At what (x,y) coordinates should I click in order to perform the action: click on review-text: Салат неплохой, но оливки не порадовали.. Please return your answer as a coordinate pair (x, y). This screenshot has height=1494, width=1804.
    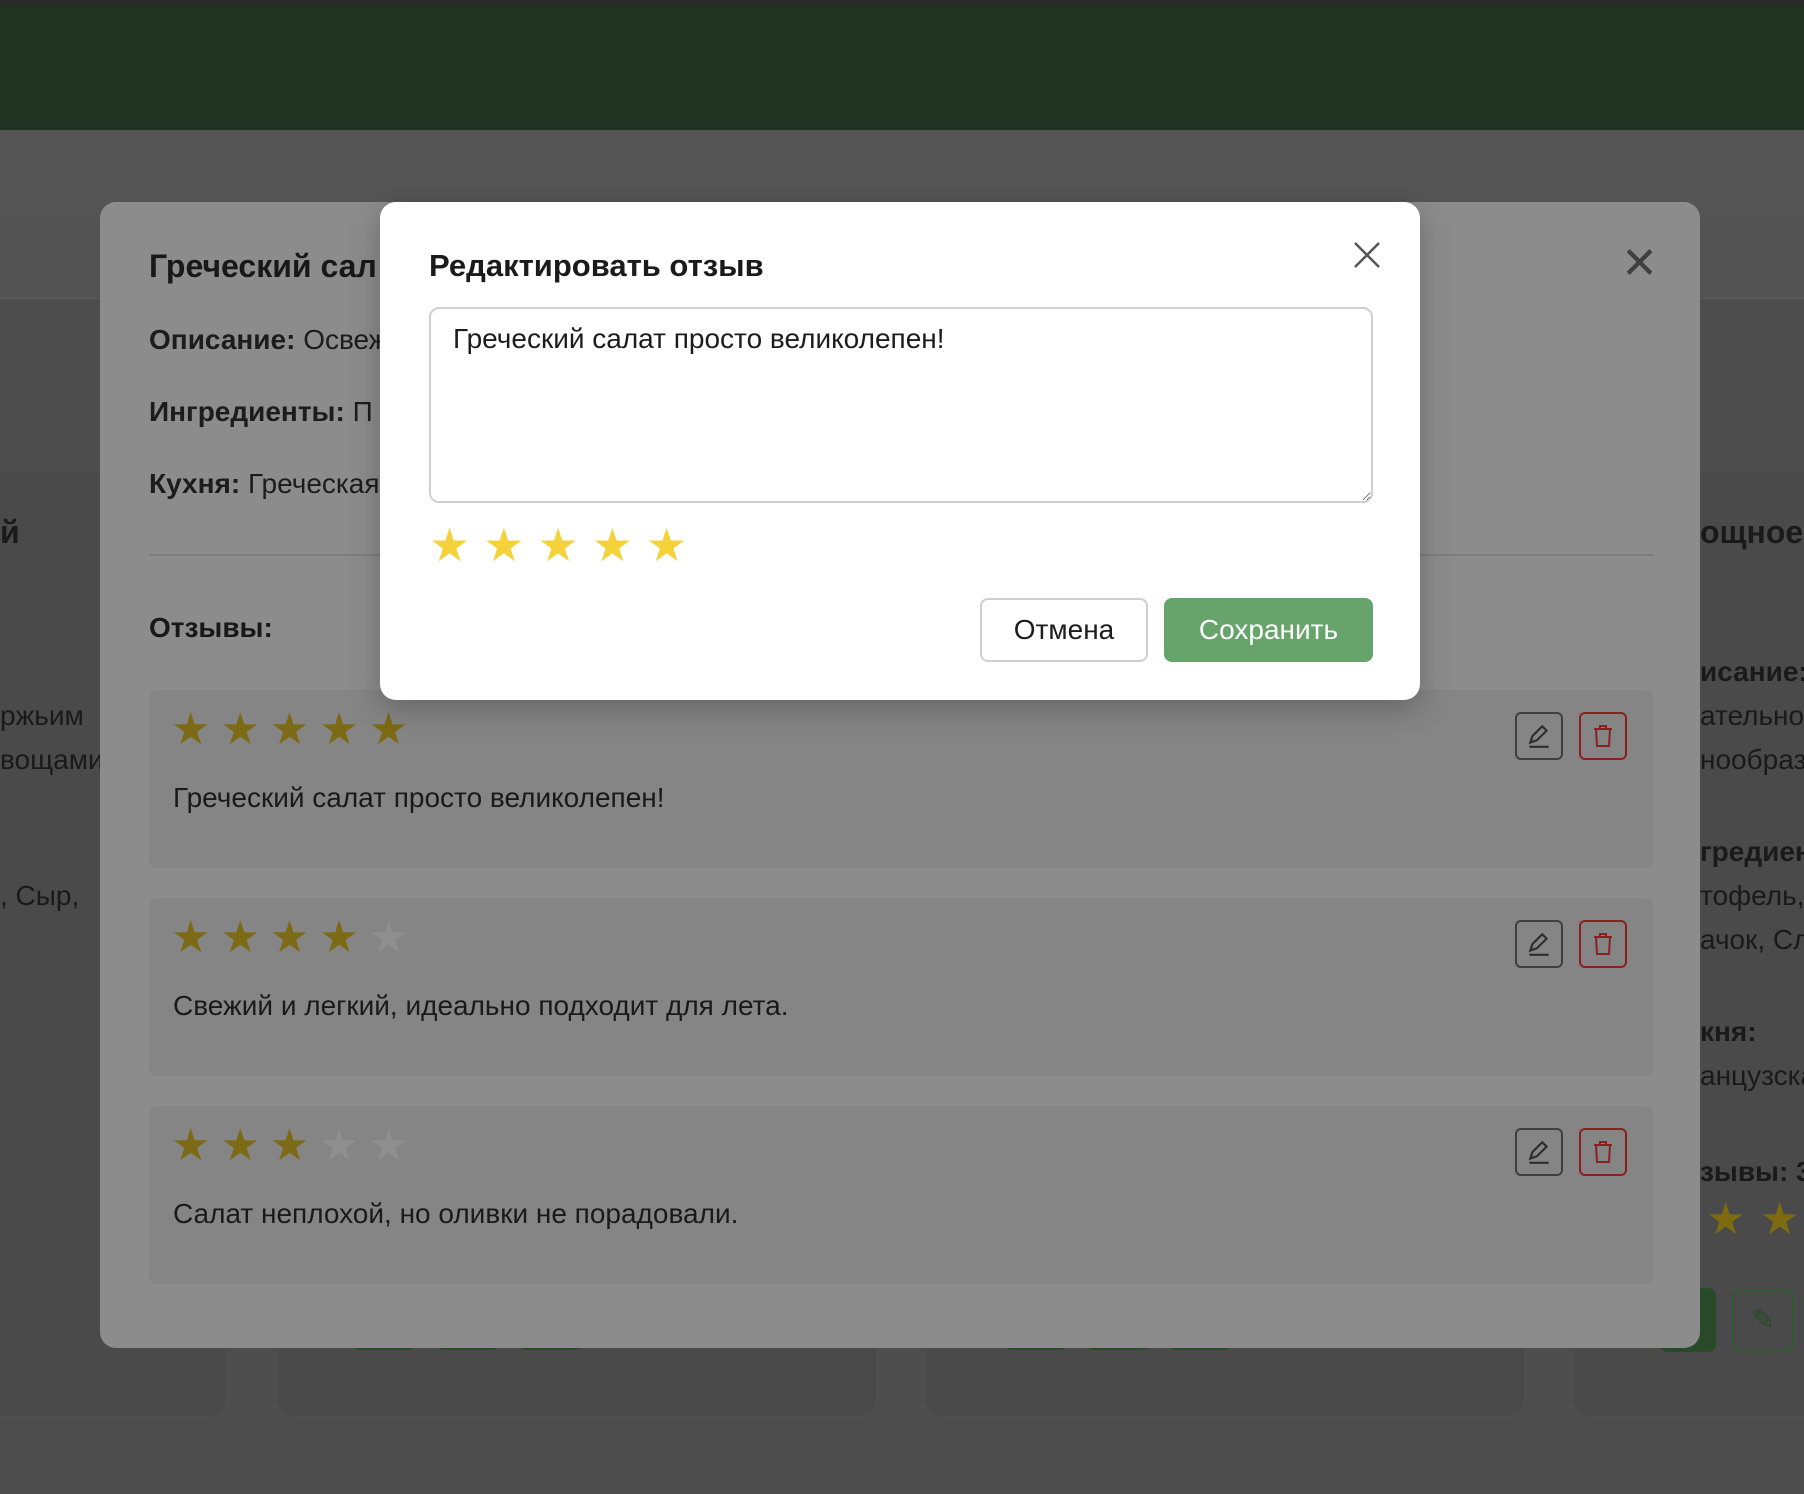
    Looking at the image, I should click on (456, 1213).